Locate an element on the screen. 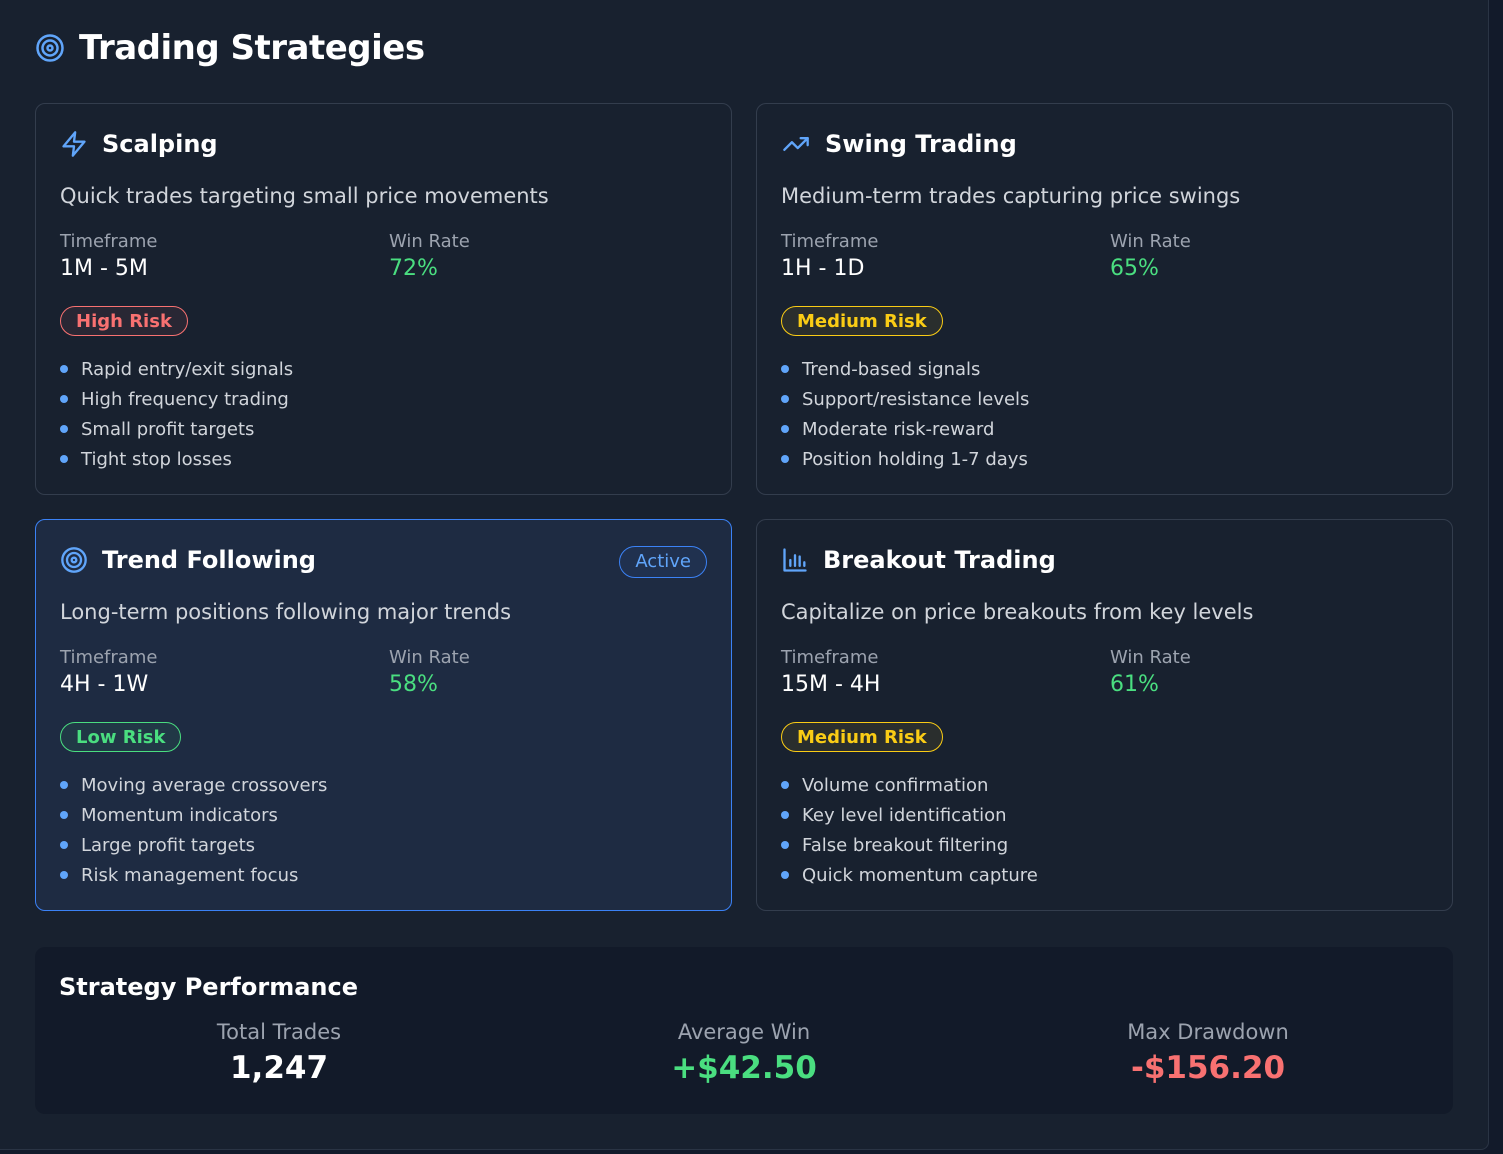 This screenshot has height=1154, width=1503. winrate-value: 58% is located at coordinates (413, 684).